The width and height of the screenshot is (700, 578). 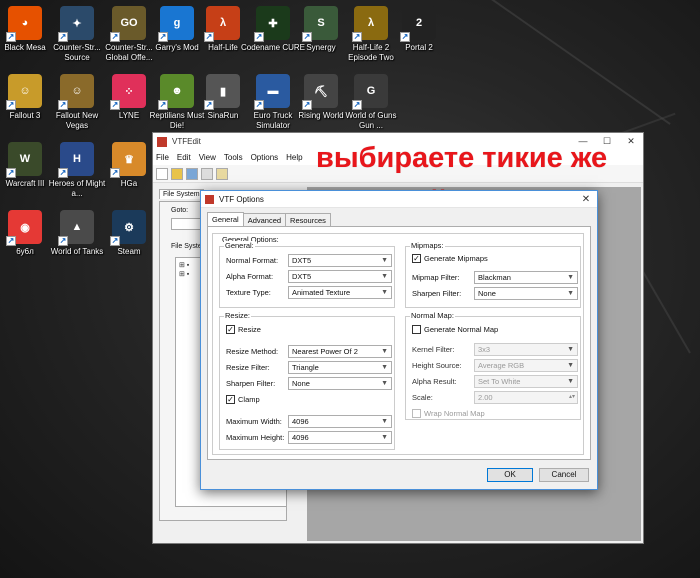 I want to click on generate-mipmaps-check-box: ✓, so click(x=416, y=258).